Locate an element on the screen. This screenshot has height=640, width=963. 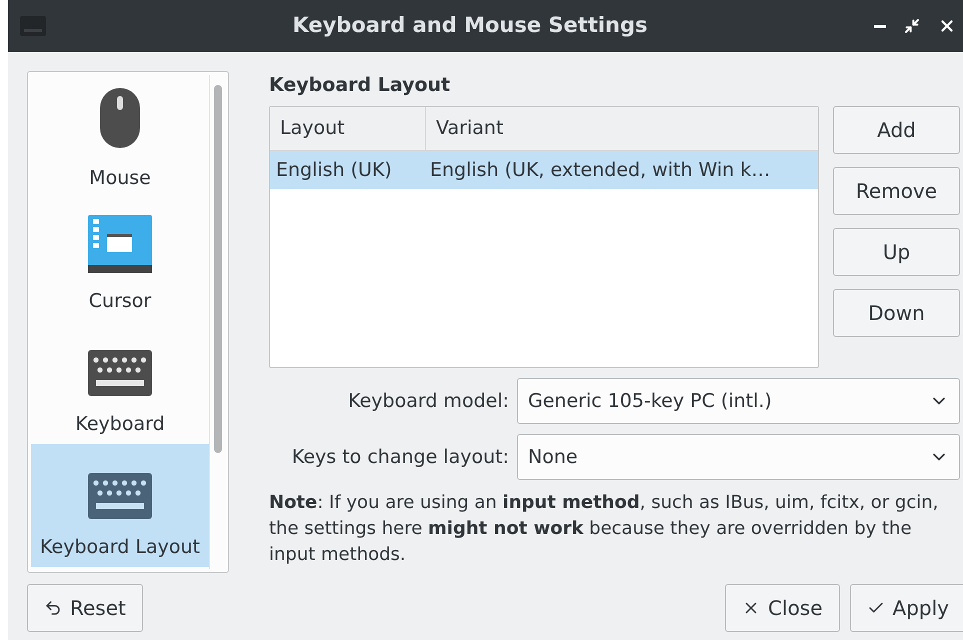
field-label: Keys to change layout: is located at coordinates (399, 457).